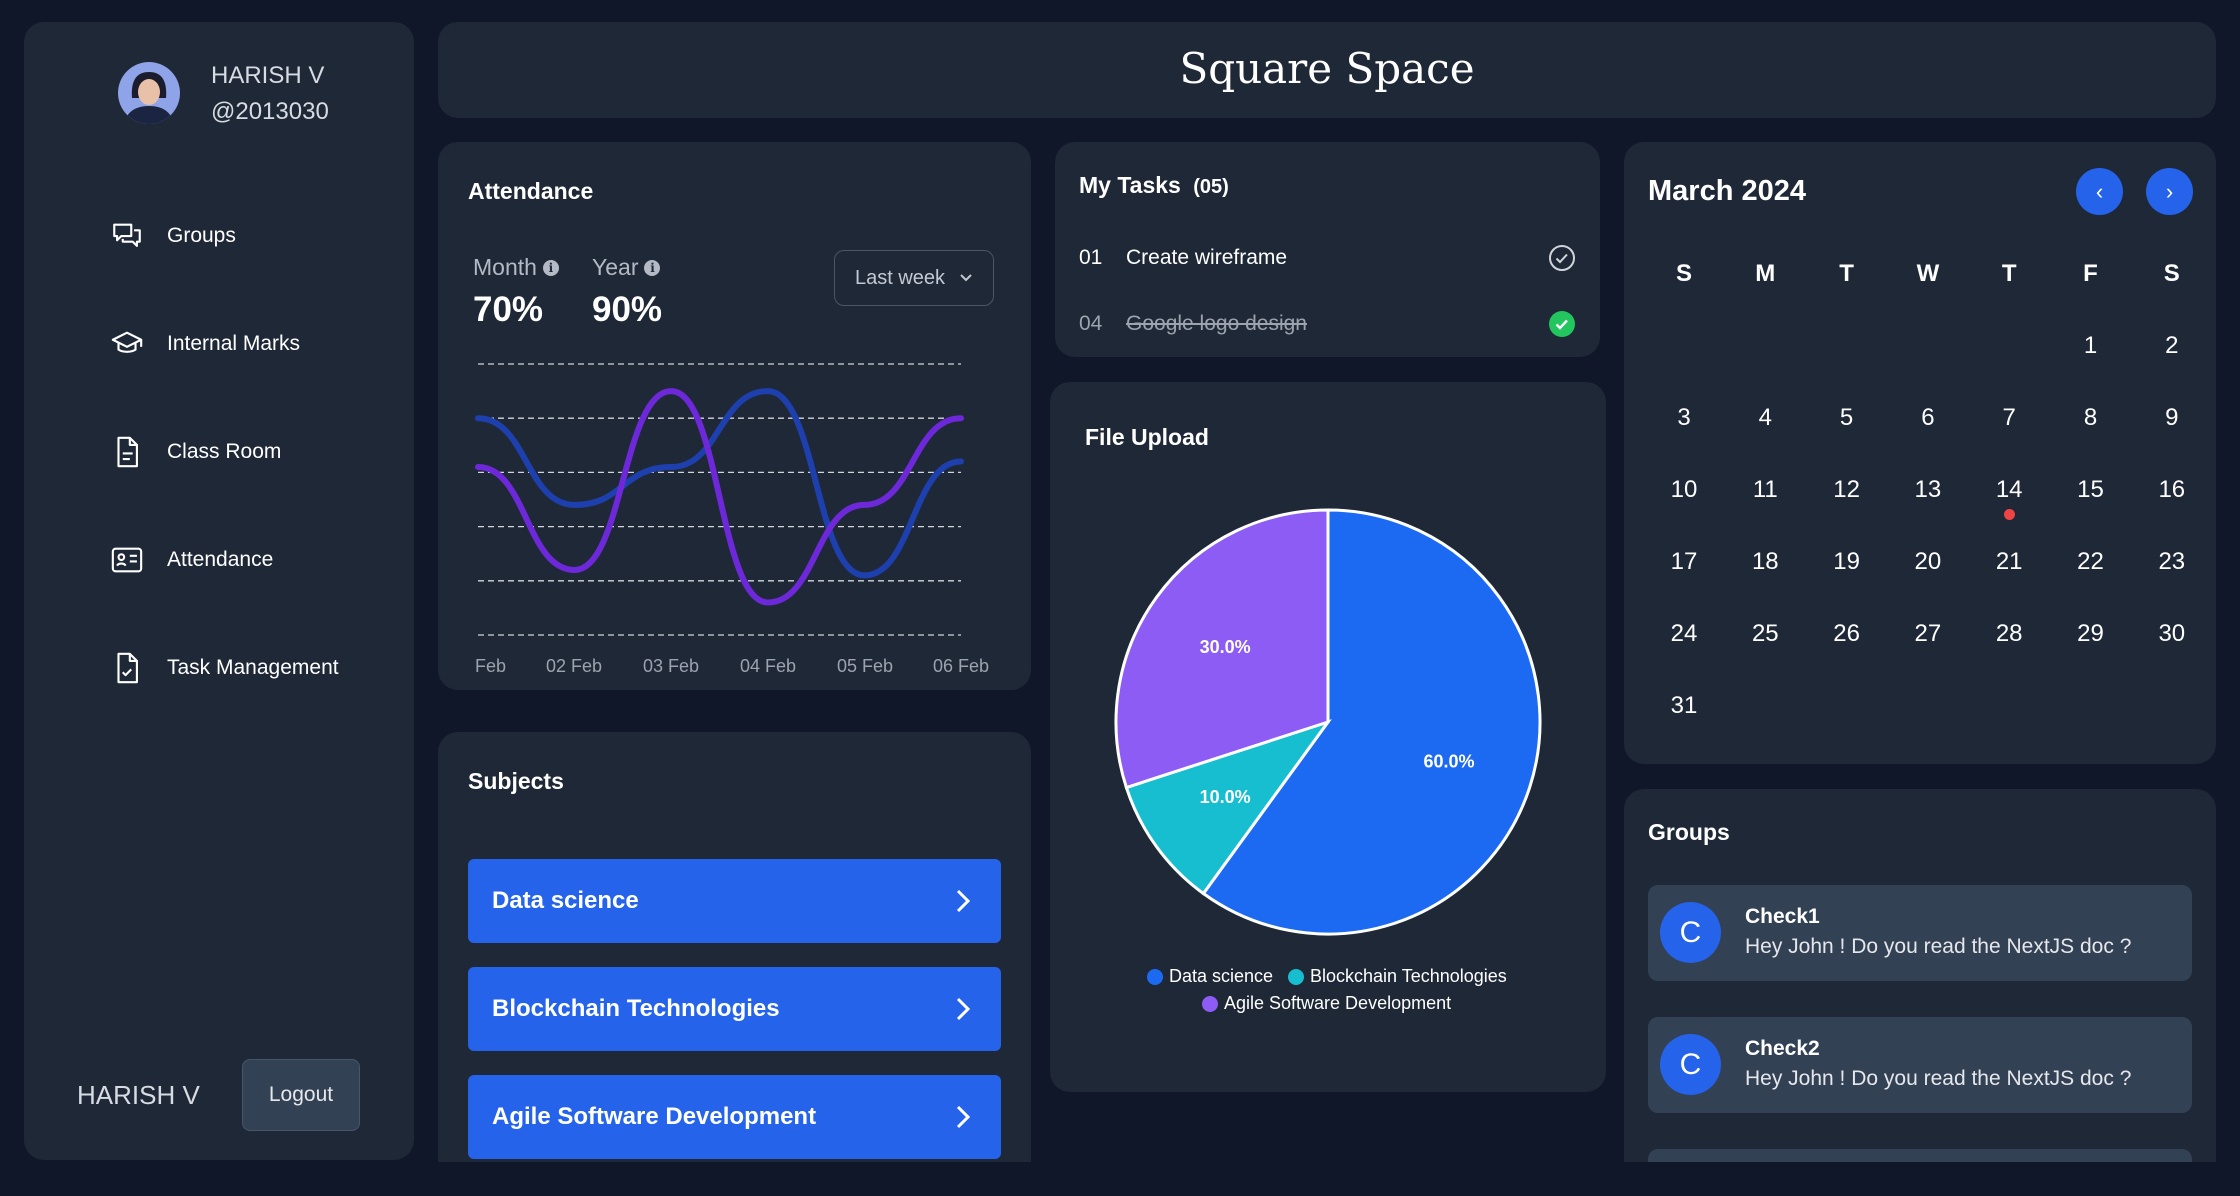 This screenshot has width=2240, height=1196. Describe the element at coordinates (1920, 1155) in the screenshot. I see `group-item-partial` at that location.